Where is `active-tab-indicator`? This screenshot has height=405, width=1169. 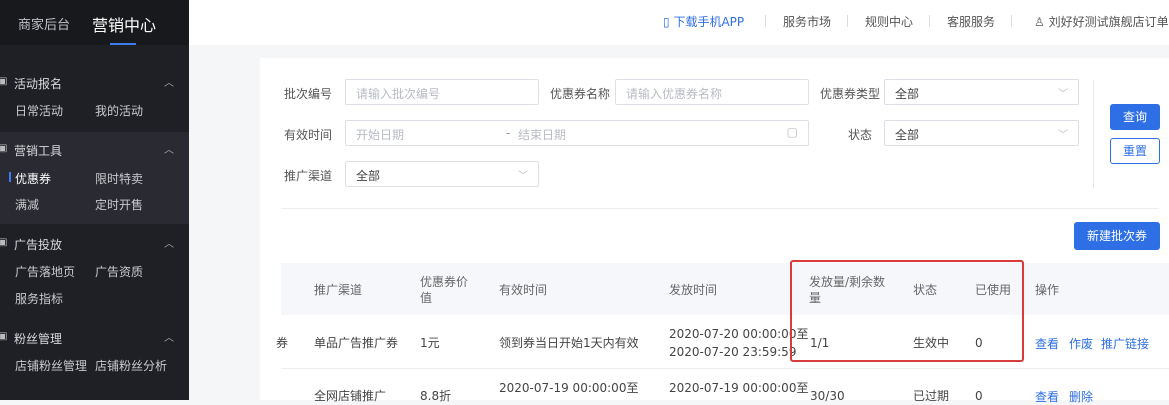
active-tab-indicator is located at coordinates (123, 44).